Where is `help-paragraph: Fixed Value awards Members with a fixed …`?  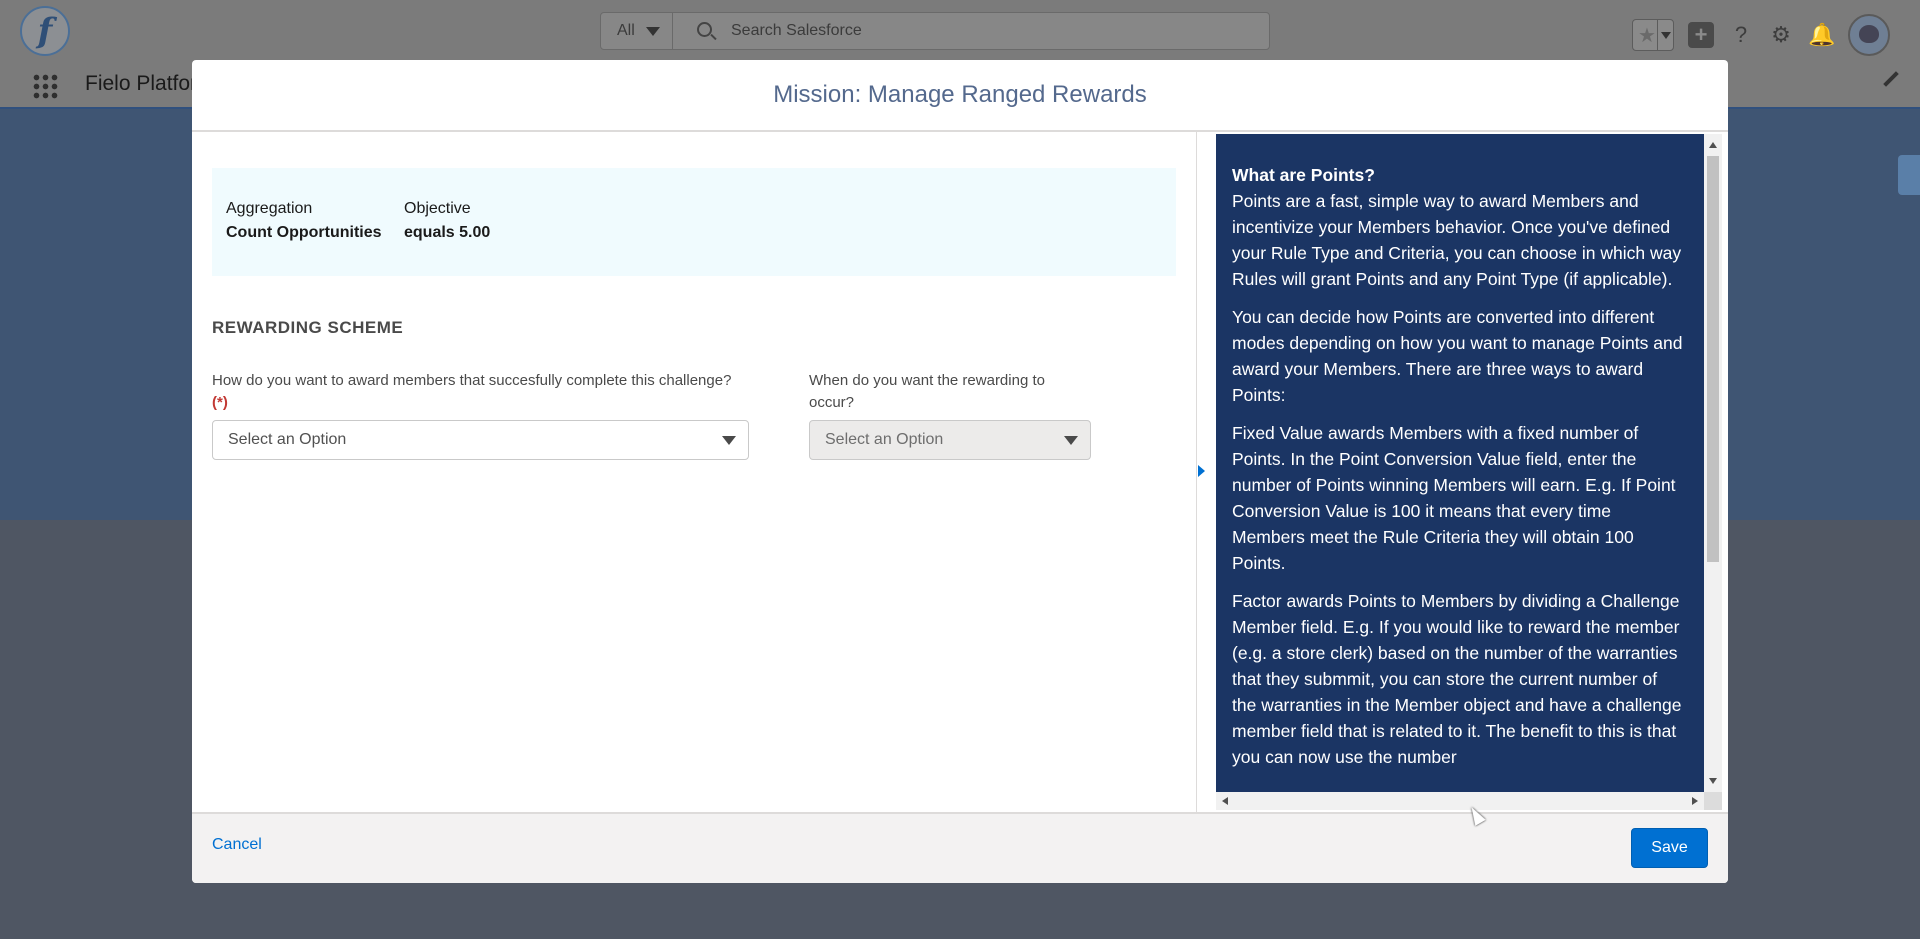 help-paragraph: Fixed Value awards Members with a fixed … is located at coordinates (1454, 498).